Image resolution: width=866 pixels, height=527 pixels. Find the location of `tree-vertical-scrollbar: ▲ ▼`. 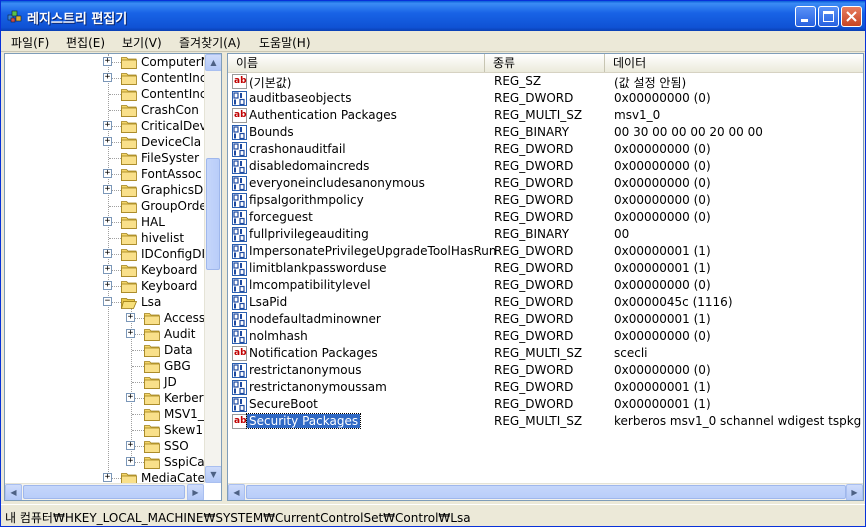

tree-vertical-scrollbar: ▲ ▼ is located at coordinates (212, 268).